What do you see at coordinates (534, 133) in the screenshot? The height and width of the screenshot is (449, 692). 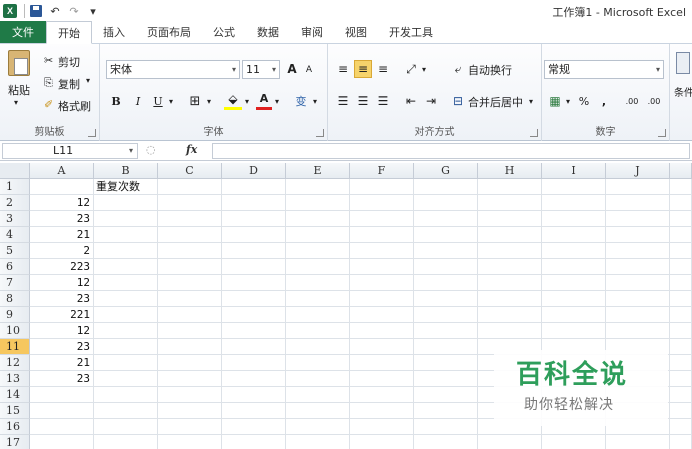 I see `alignment-launcher-icon` at bounding box center [534, 133].